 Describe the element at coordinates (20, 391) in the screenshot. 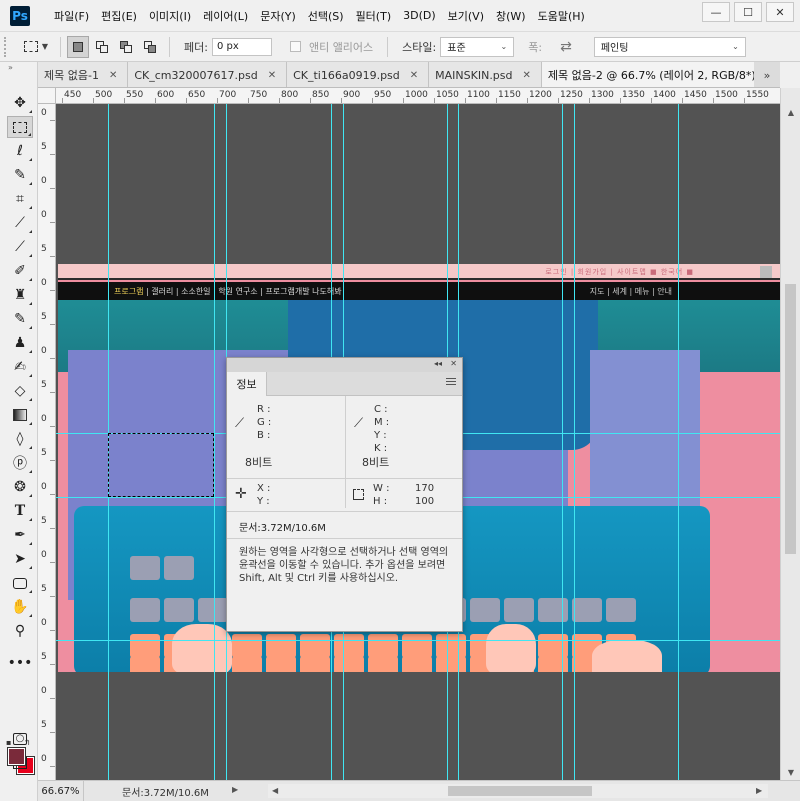

I see `eraser-tool: ◇` at that location.